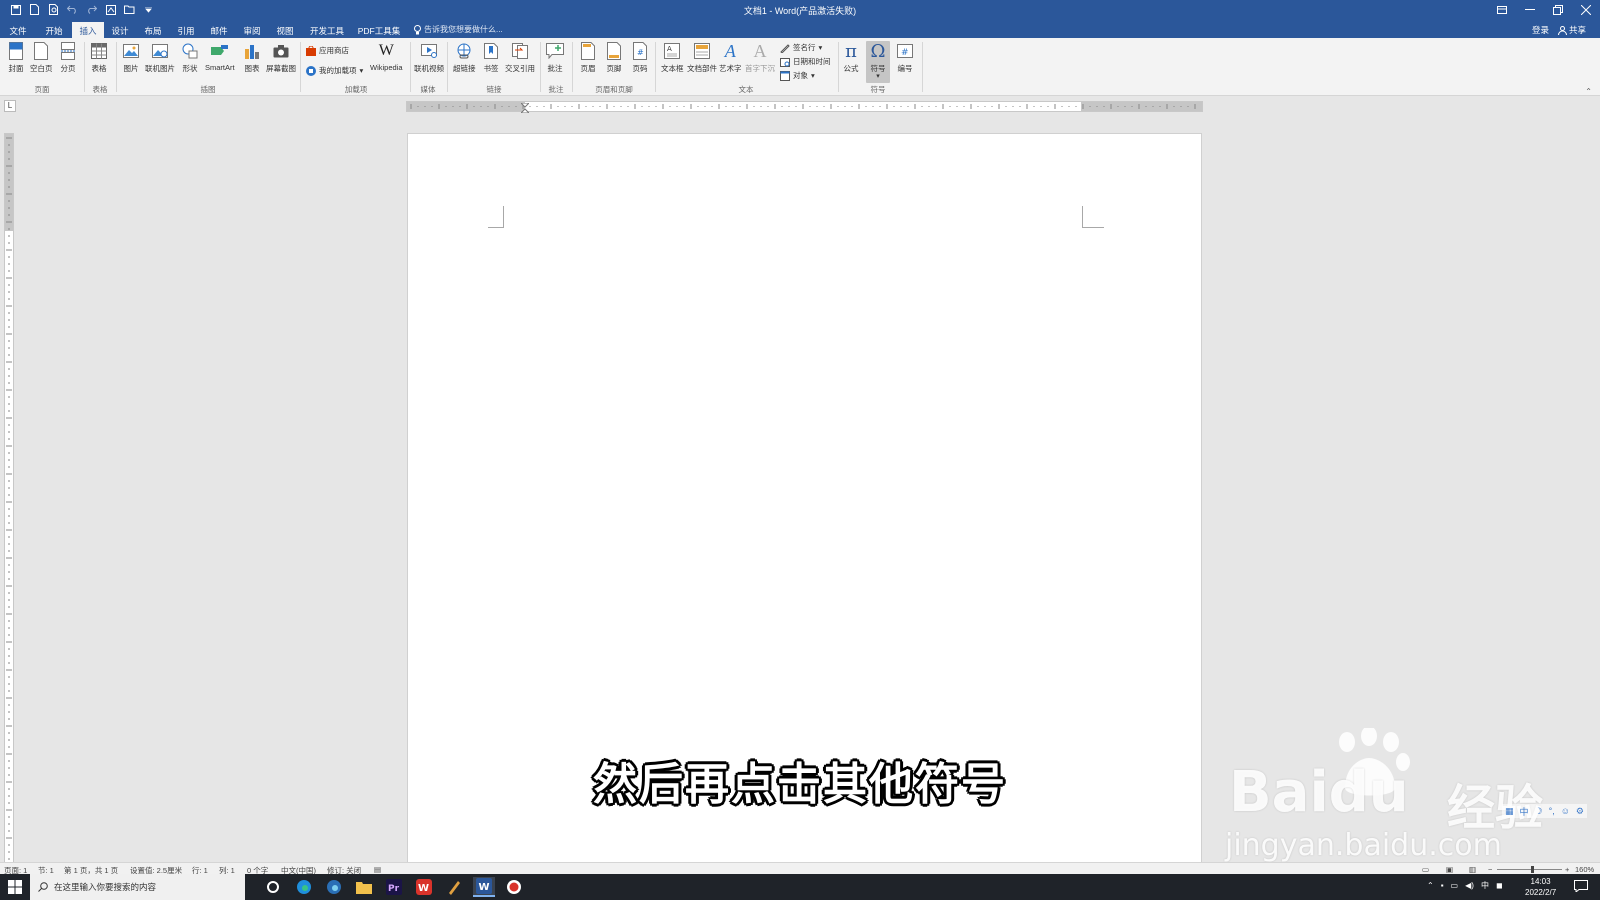 This screenshot has width=1600, height=900. Describe the element at coordinates (1530, 10) in the screenshot. I see `minimize-icon` at that location.